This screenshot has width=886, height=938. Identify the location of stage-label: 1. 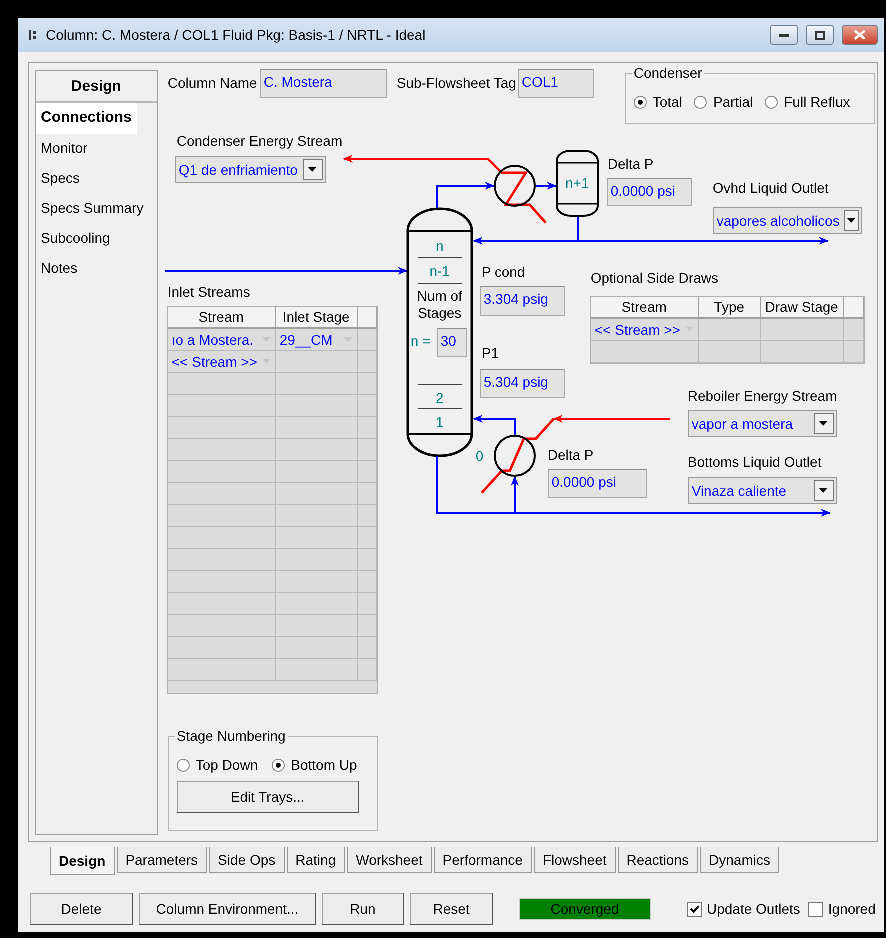
(439, 422).